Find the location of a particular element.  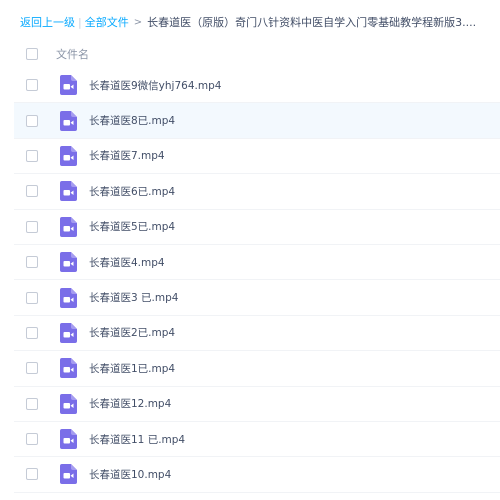

file-list-header: 文件名 is located at coordinates (257, 54).